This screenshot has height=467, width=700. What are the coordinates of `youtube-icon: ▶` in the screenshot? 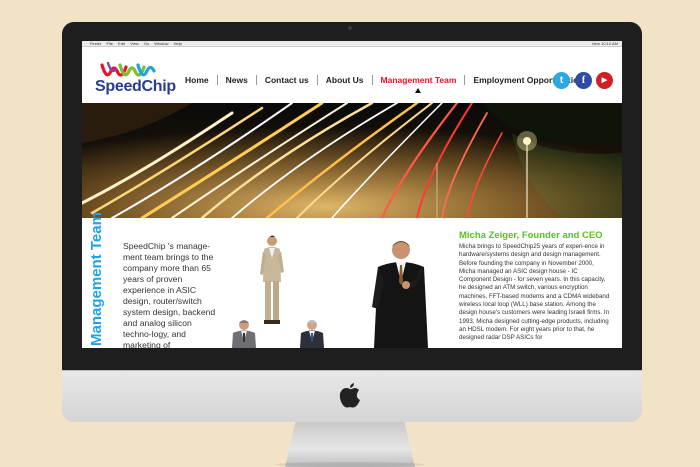 It's located at (604, 80).